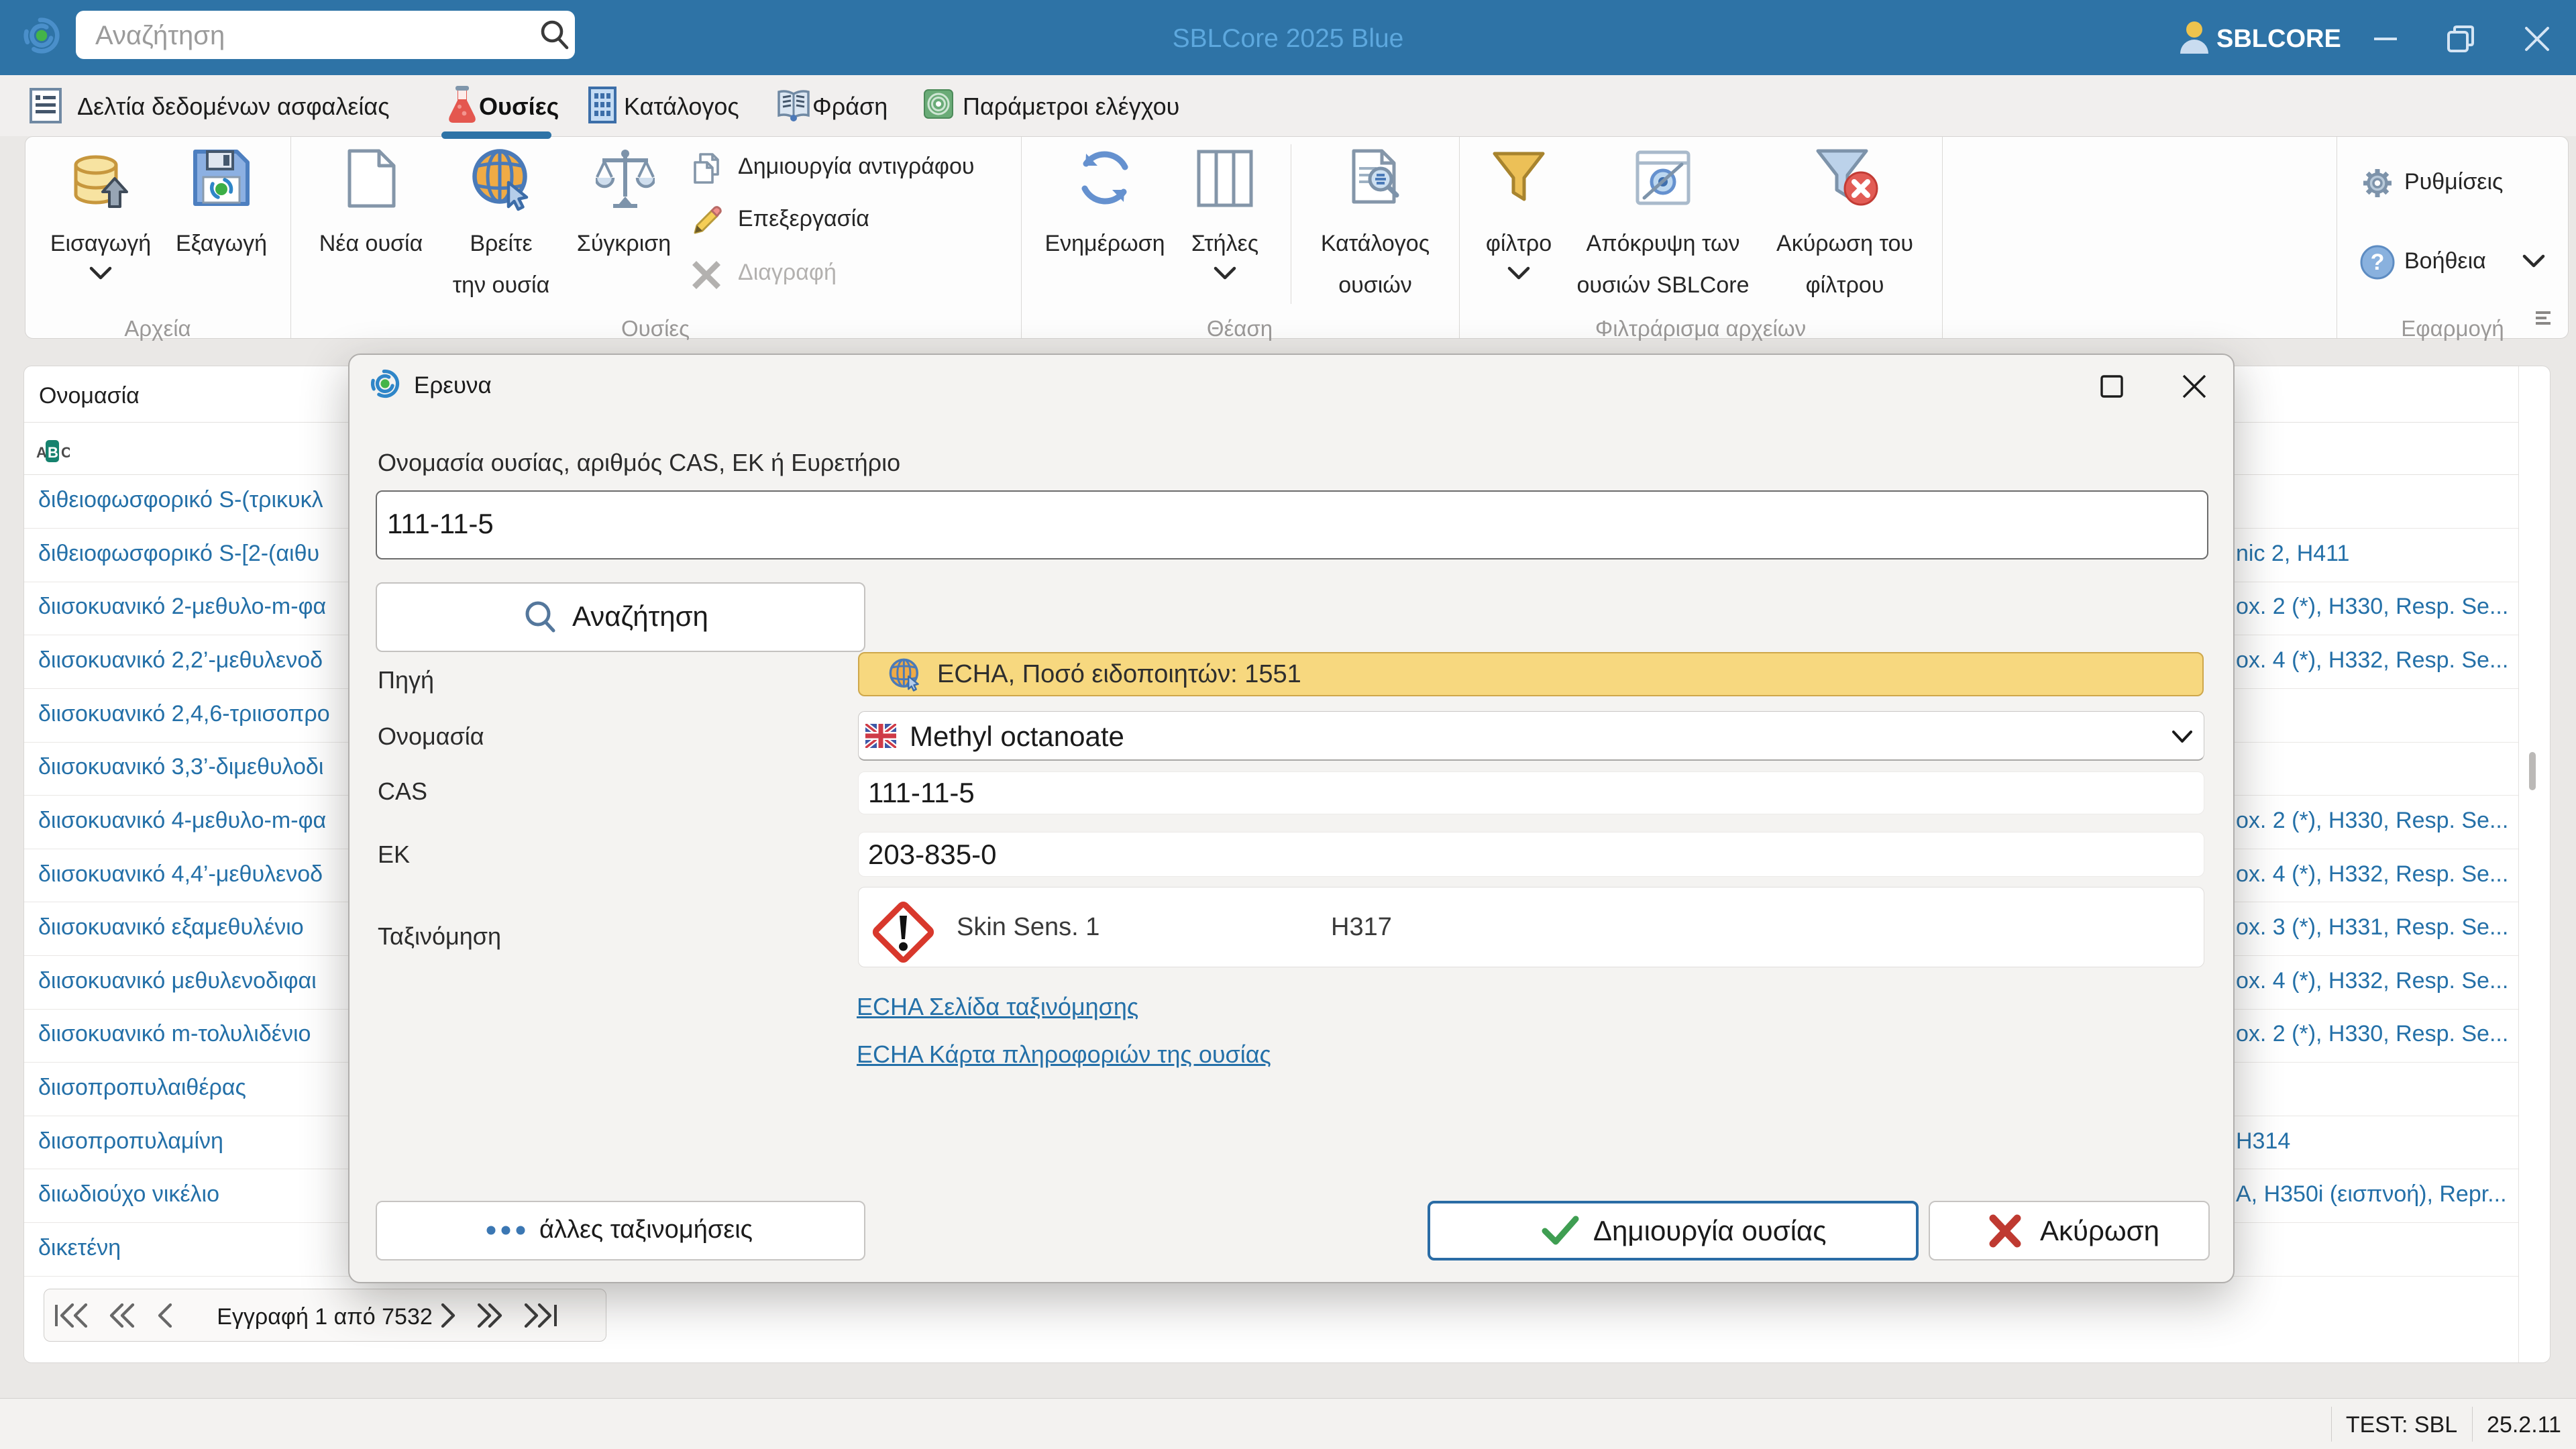 The image size is (2576, 1449). I want to click on svg-text: C, so click(65, 452).